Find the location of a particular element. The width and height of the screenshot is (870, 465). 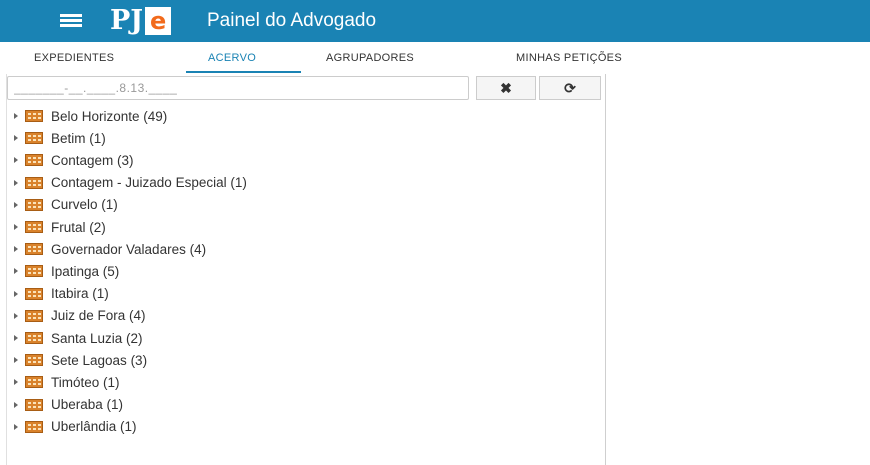

tree-item: Juiz de Fora (4) is located at coordinates (76, 316).